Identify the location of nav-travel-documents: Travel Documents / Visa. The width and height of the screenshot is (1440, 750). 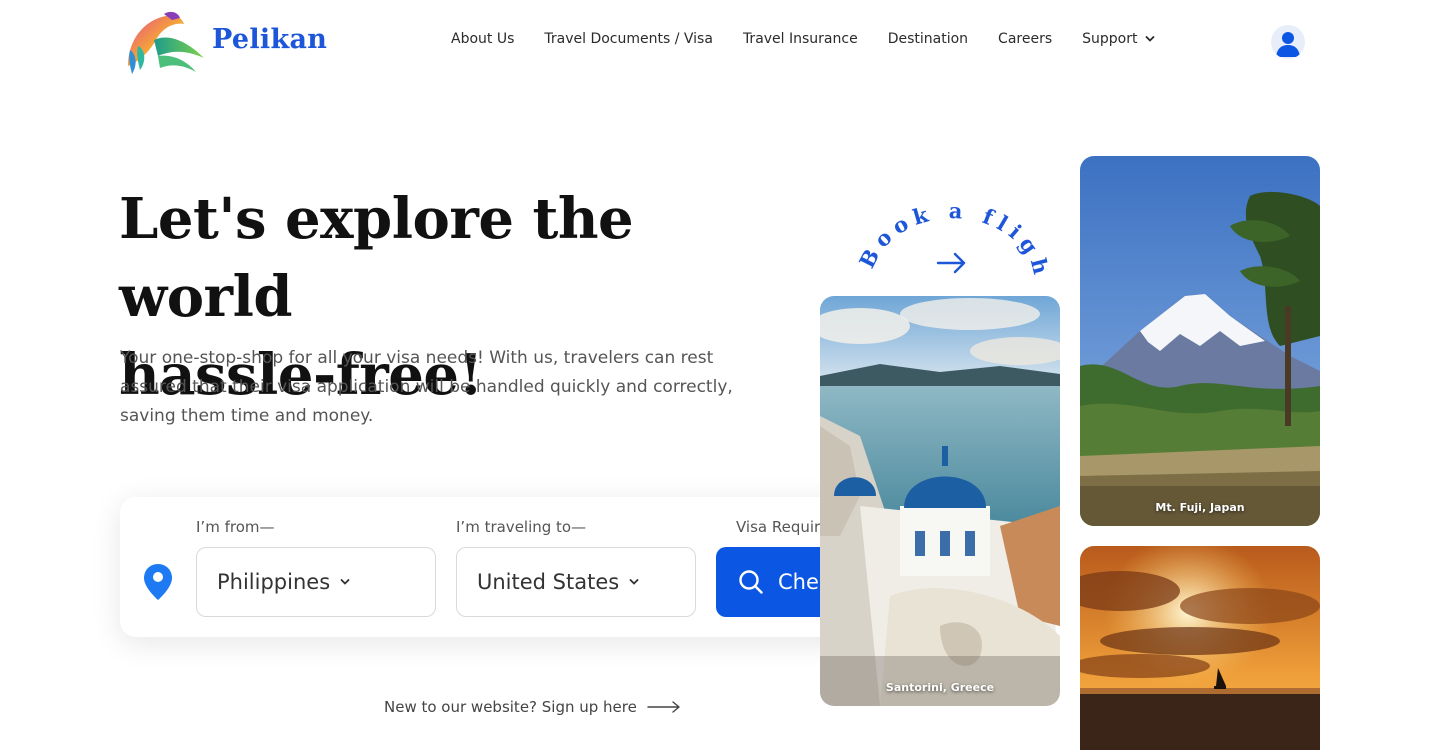
(628, 39).